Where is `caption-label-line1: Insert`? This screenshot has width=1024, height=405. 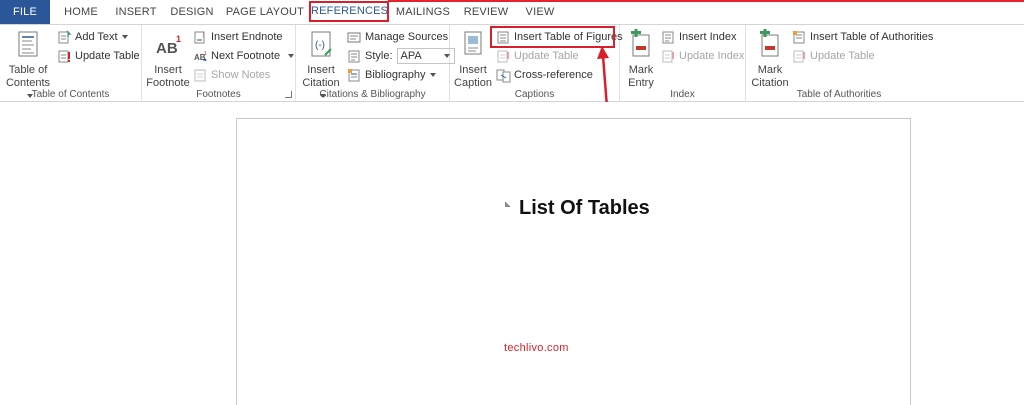 caption-label-line1: Insert is located at coordinates (473, 70).